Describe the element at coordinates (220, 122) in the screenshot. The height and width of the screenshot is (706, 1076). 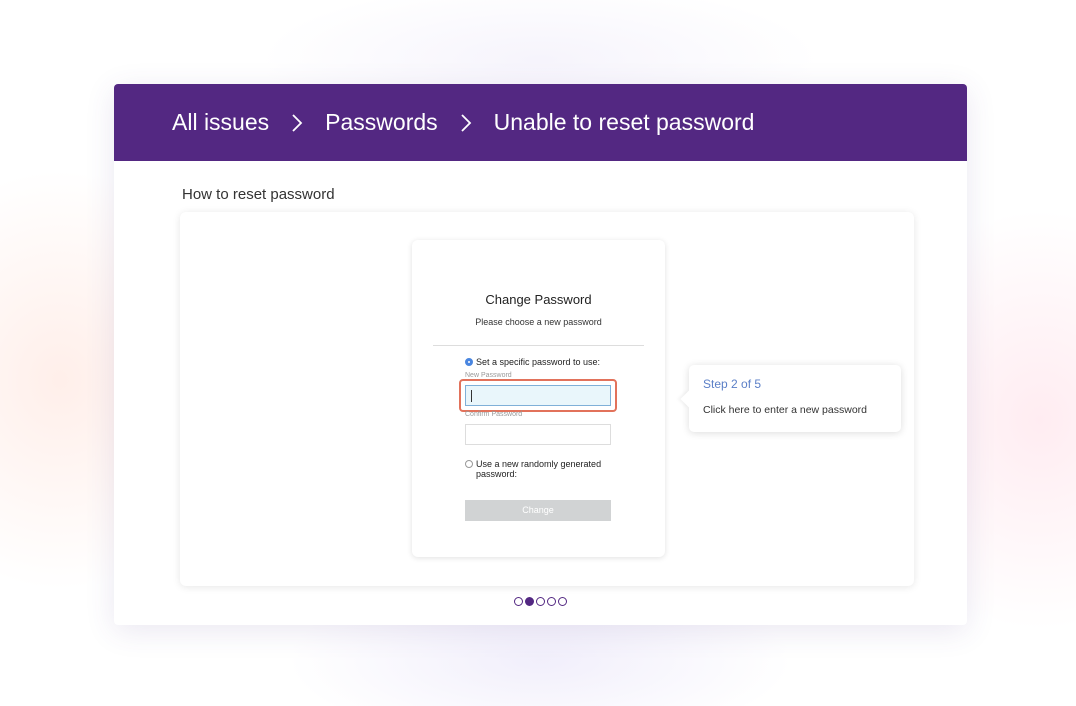
I see `breadcrumb-all-issues: All issues` at that location.